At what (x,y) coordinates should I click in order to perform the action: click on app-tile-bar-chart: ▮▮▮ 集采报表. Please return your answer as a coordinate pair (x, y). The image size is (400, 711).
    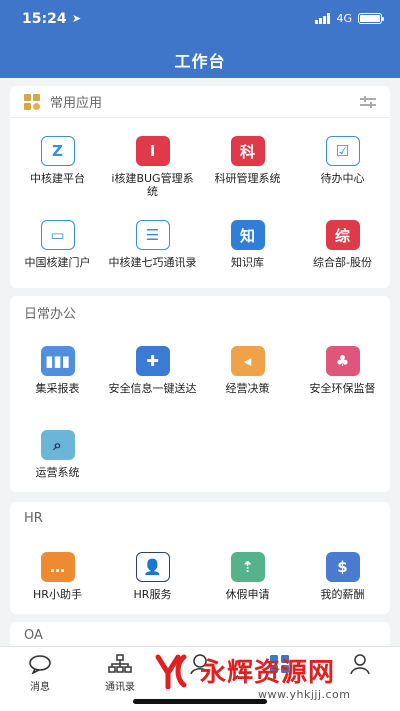
    Looking at the image, I should click on (57, 370).